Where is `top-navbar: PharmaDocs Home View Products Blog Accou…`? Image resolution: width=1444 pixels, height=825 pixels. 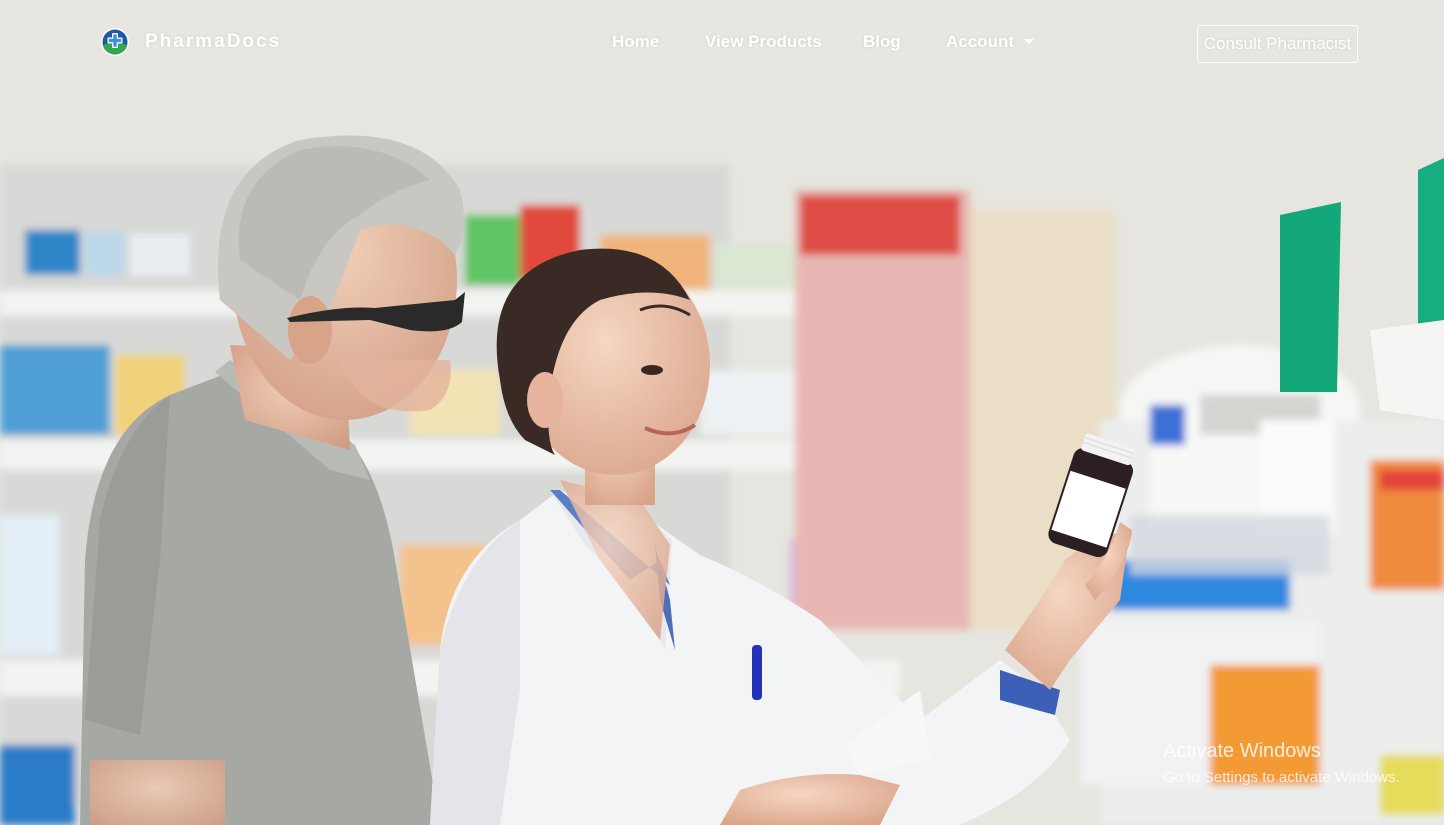 top-navbar: PharmaDocs Home View Products Blog Accou… is located at coordinates (722, 44).